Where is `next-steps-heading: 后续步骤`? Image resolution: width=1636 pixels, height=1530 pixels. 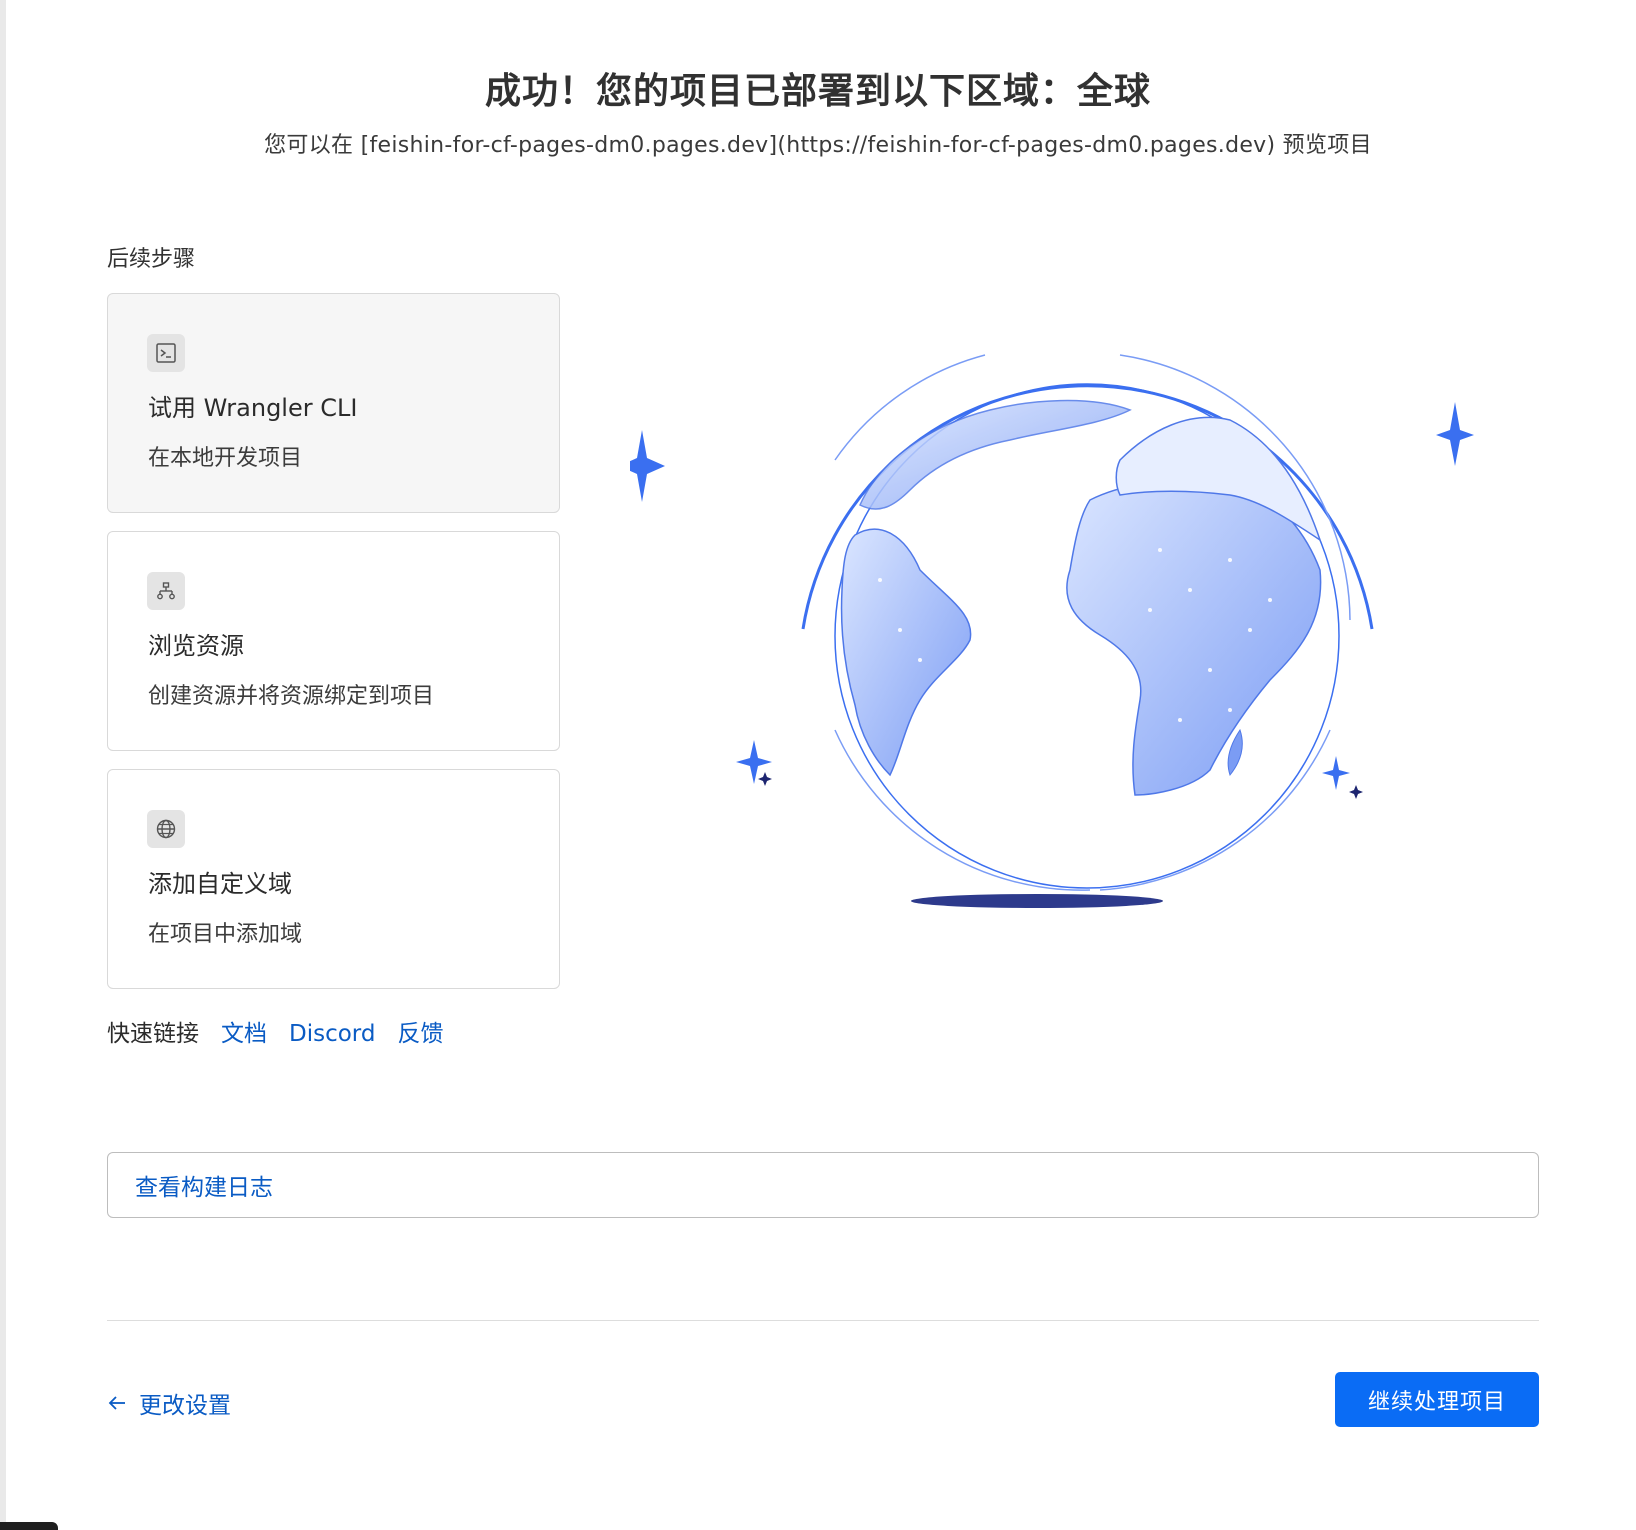
next-steps-heading: 后续步骤 is located at coordinates (151, 259).